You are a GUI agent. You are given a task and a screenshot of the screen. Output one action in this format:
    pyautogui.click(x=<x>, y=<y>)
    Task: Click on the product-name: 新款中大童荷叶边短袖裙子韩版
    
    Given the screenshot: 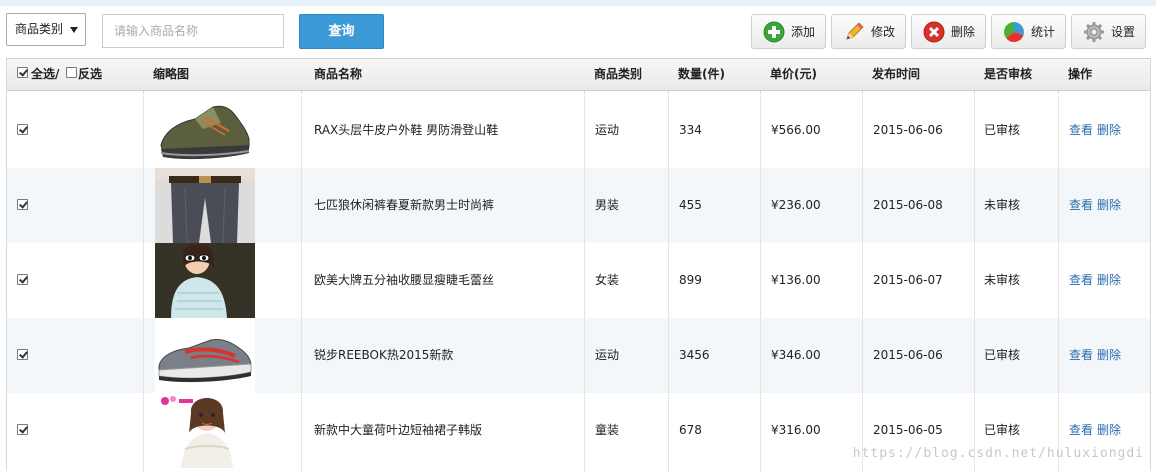 What is the action you would take?
    pyautogui.click(x=398, y=430)
    